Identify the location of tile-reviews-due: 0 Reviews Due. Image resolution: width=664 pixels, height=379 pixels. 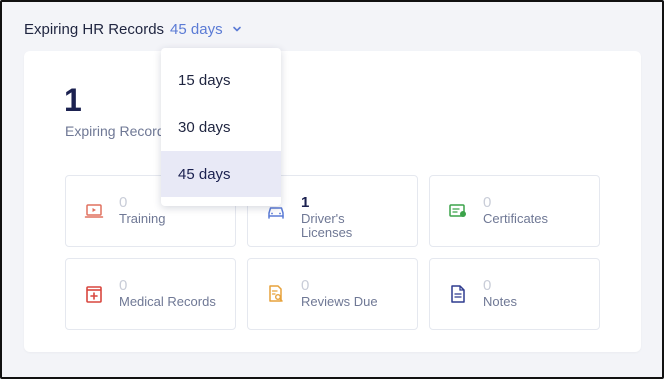
(332, 294).